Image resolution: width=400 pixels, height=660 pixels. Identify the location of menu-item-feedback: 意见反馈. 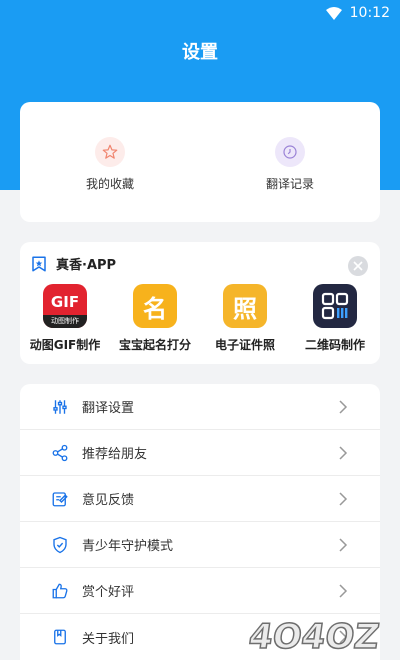
(200, 499).